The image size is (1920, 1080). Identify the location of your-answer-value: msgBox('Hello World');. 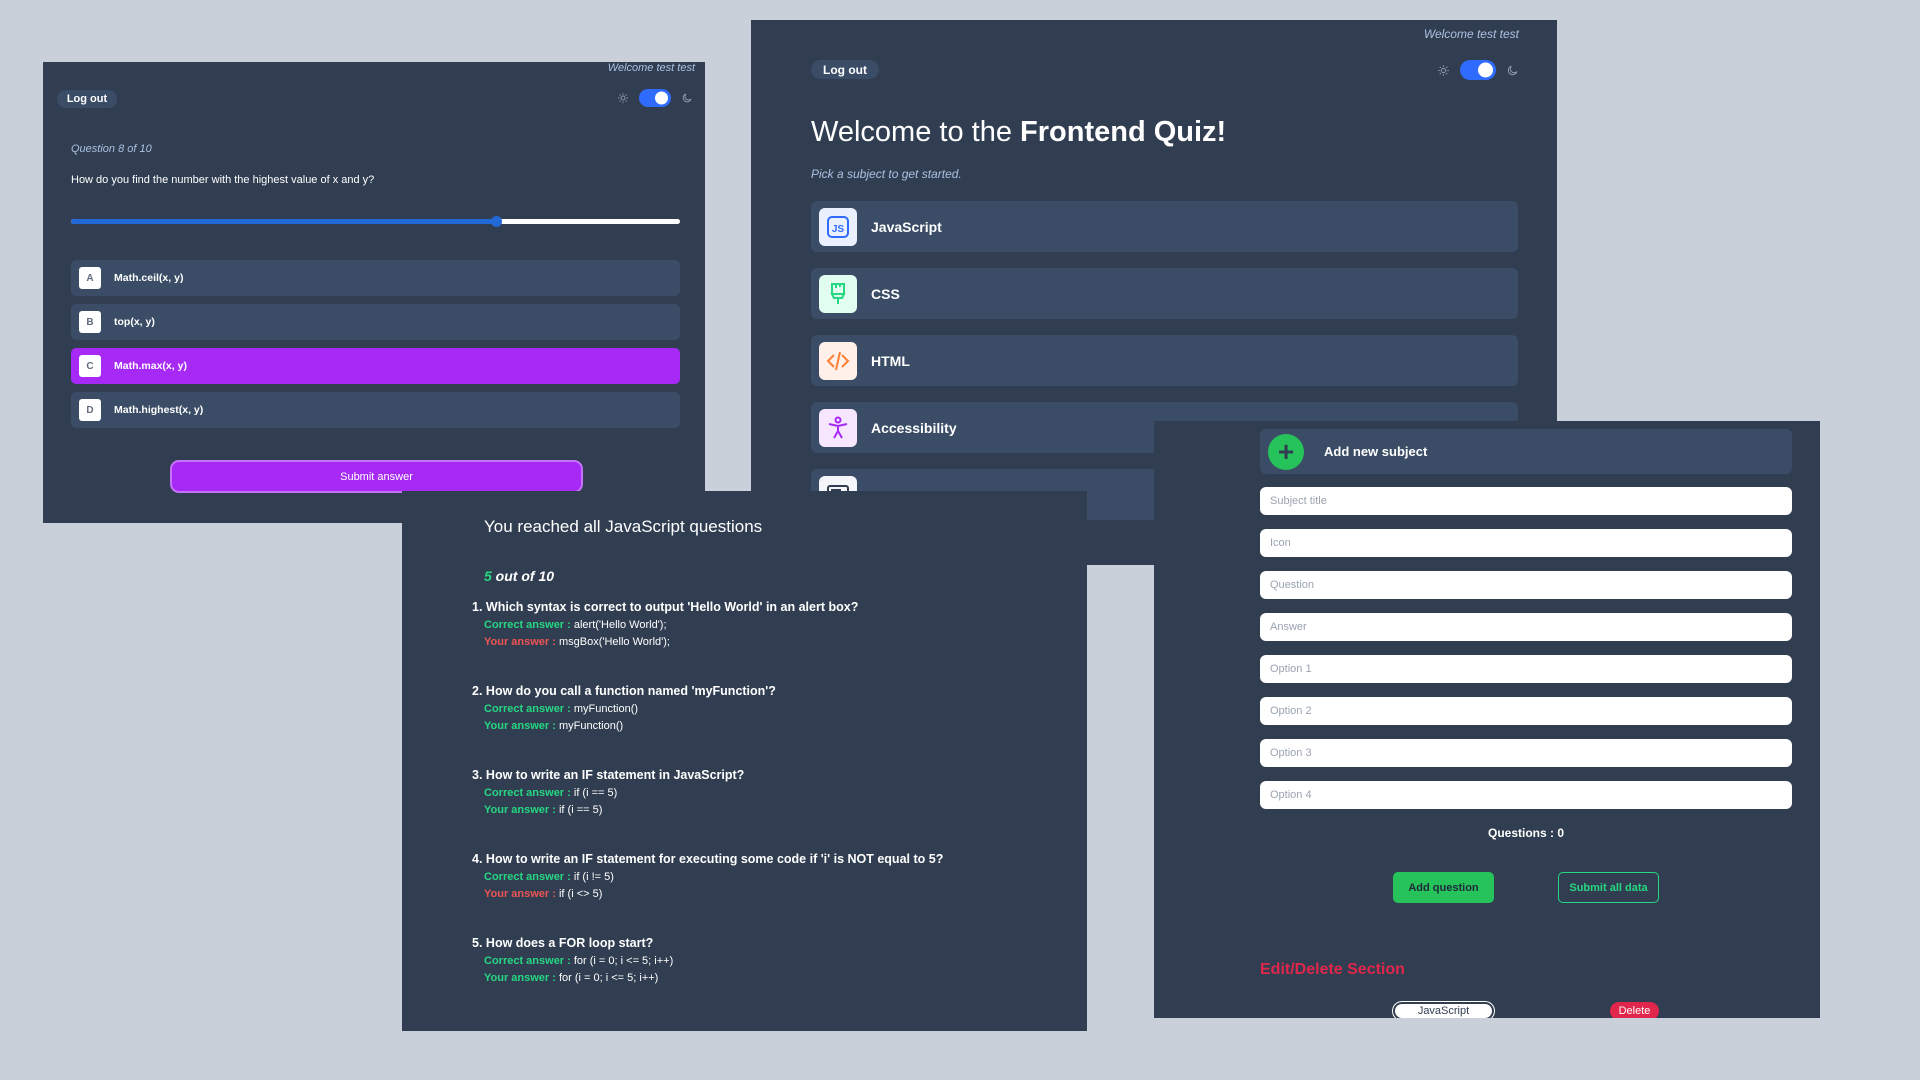
(614, 642).